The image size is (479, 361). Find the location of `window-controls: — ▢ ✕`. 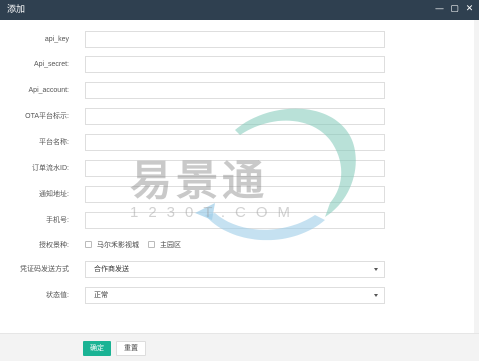

window-controls: — ▢ ✕ is located at coordinates (454, 9).